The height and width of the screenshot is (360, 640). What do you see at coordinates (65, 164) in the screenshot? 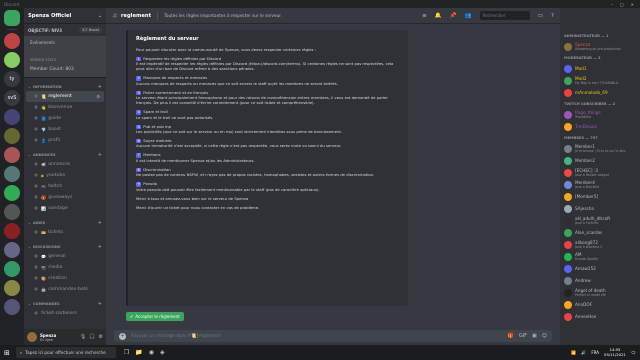
I see `channel-item: # 📢 annonces` at bounding box center [65, 164].